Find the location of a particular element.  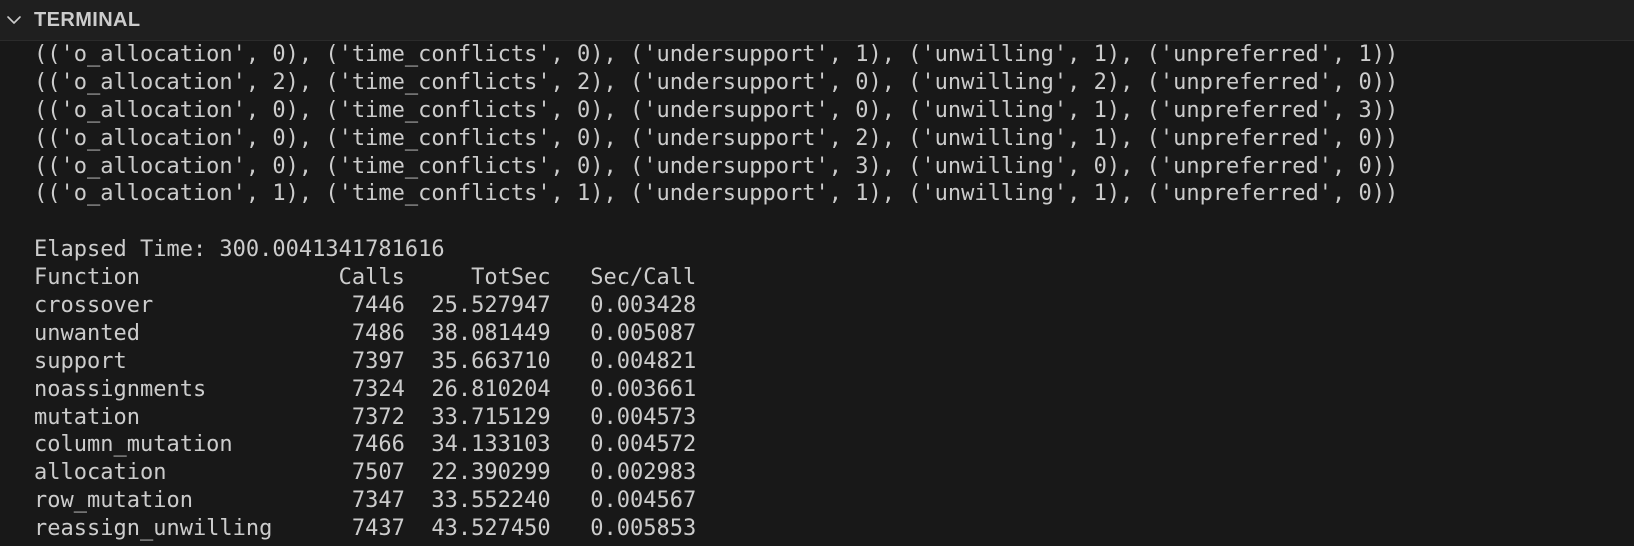

terminal-line: allocation 7507 22.390299 0.002983 is located at coordinates (365, 473).